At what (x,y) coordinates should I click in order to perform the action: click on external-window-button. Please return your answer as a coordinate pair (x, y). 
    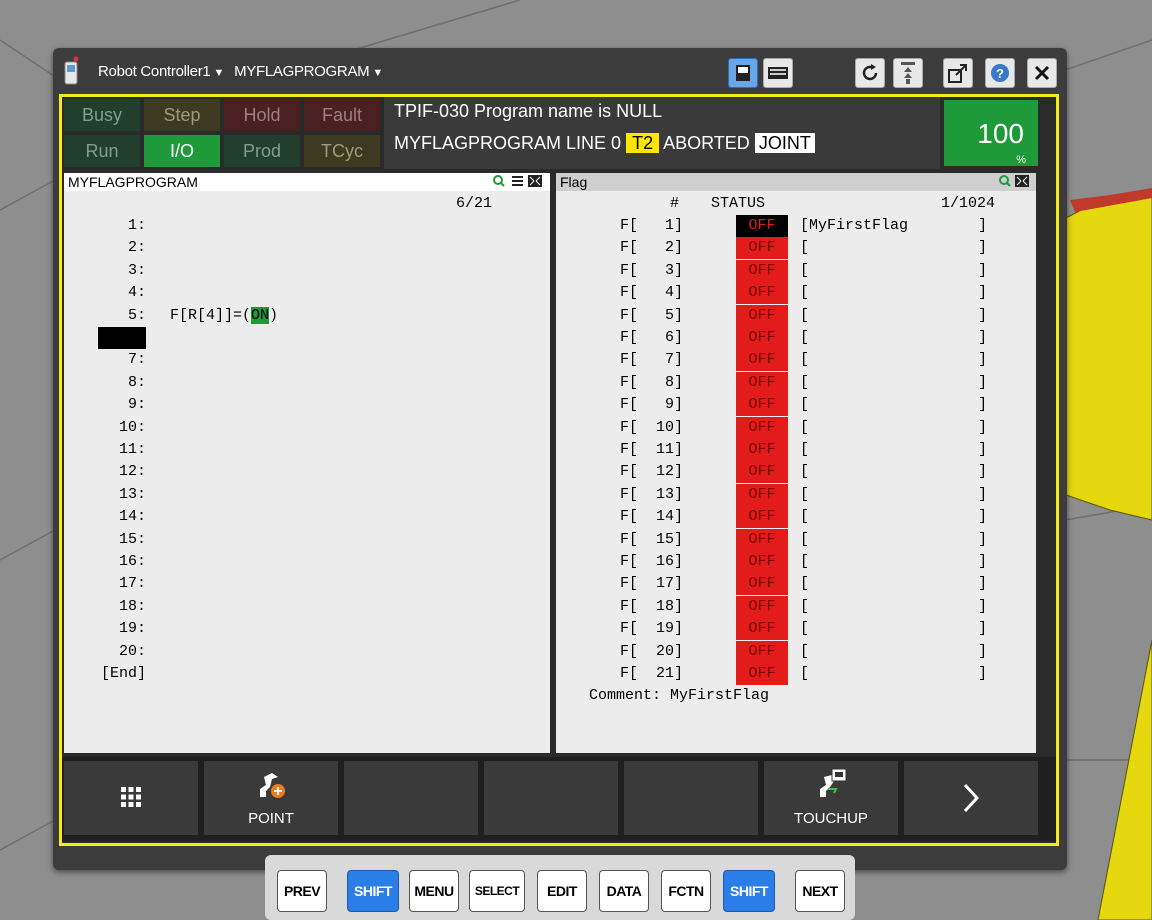
    Looking at the image, I should click on (958, 73).